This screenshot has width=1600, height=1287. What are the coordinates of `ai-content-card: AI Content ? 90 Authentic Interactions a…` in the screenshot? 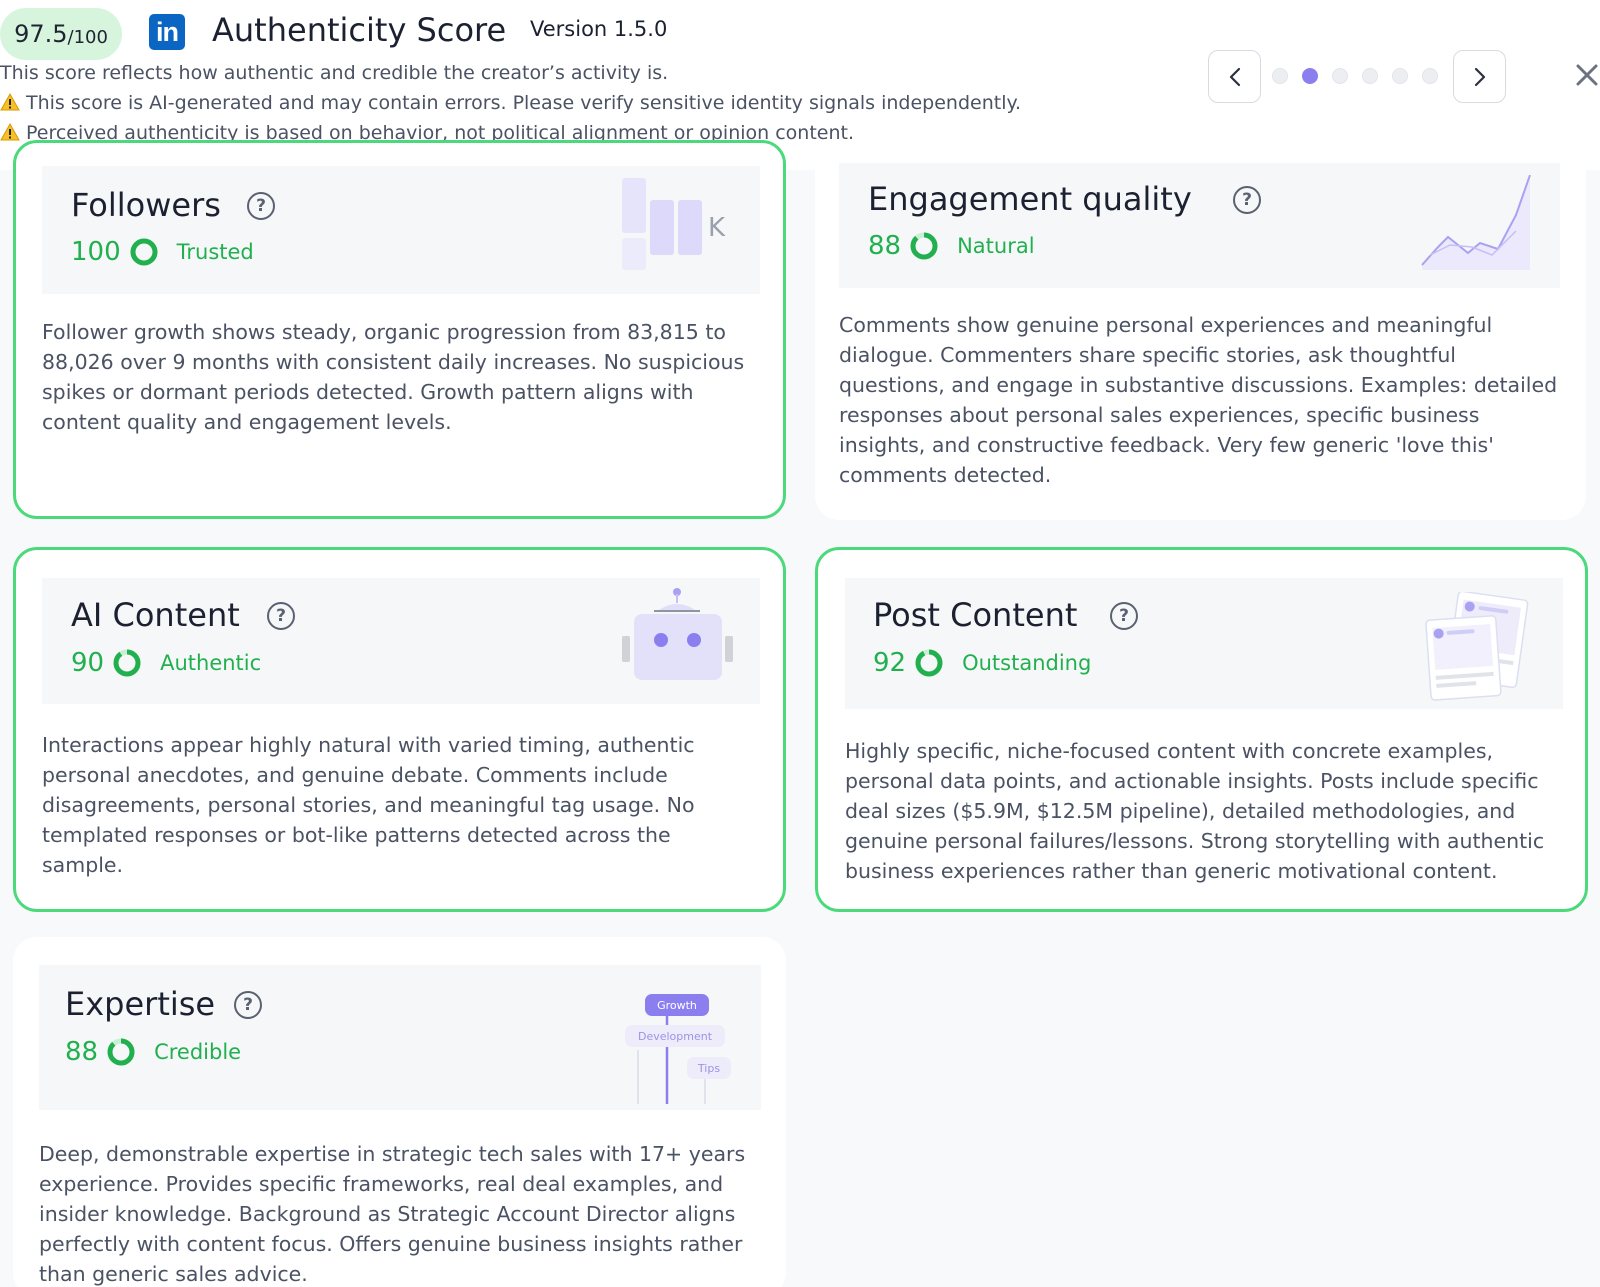 It's located at (399, 729).